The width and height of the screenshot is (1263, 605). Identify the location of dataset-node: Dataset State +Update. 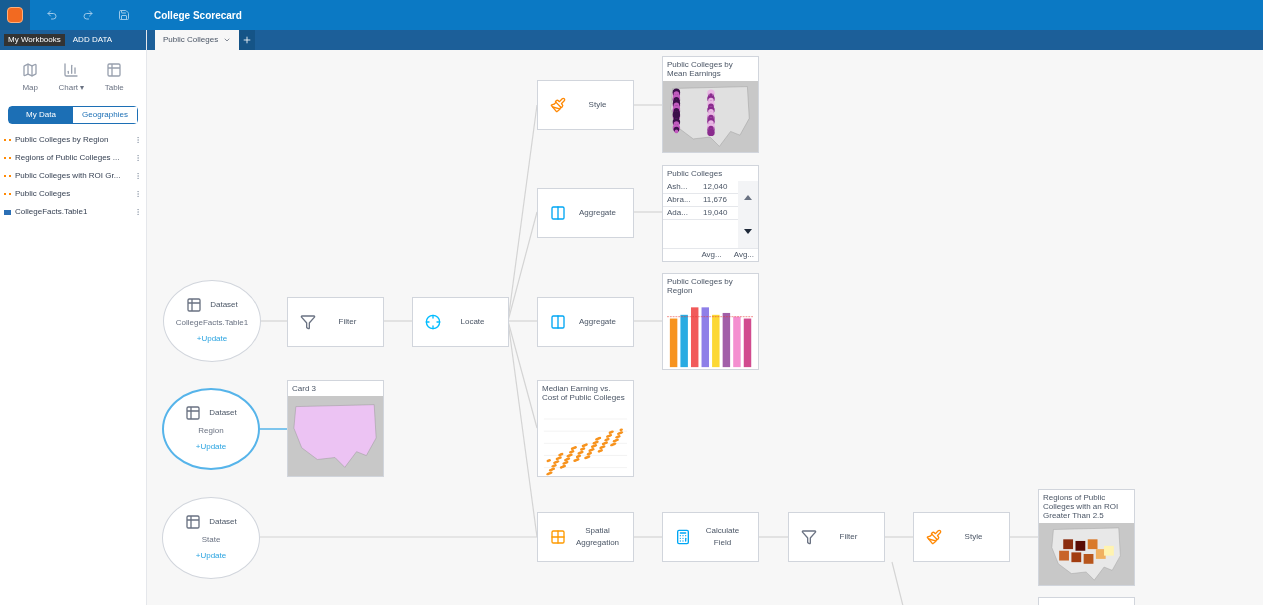
(211, 538).